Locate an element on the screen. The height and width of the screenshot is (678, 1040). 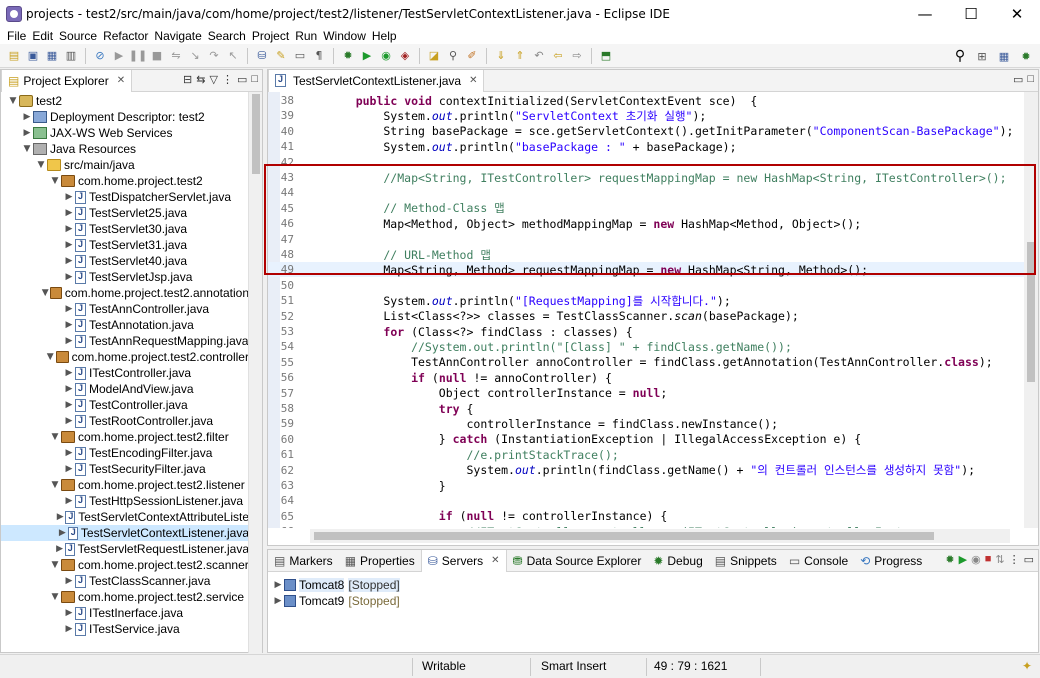
forward-icon: ⇨ is located at coordinates (577, 56).